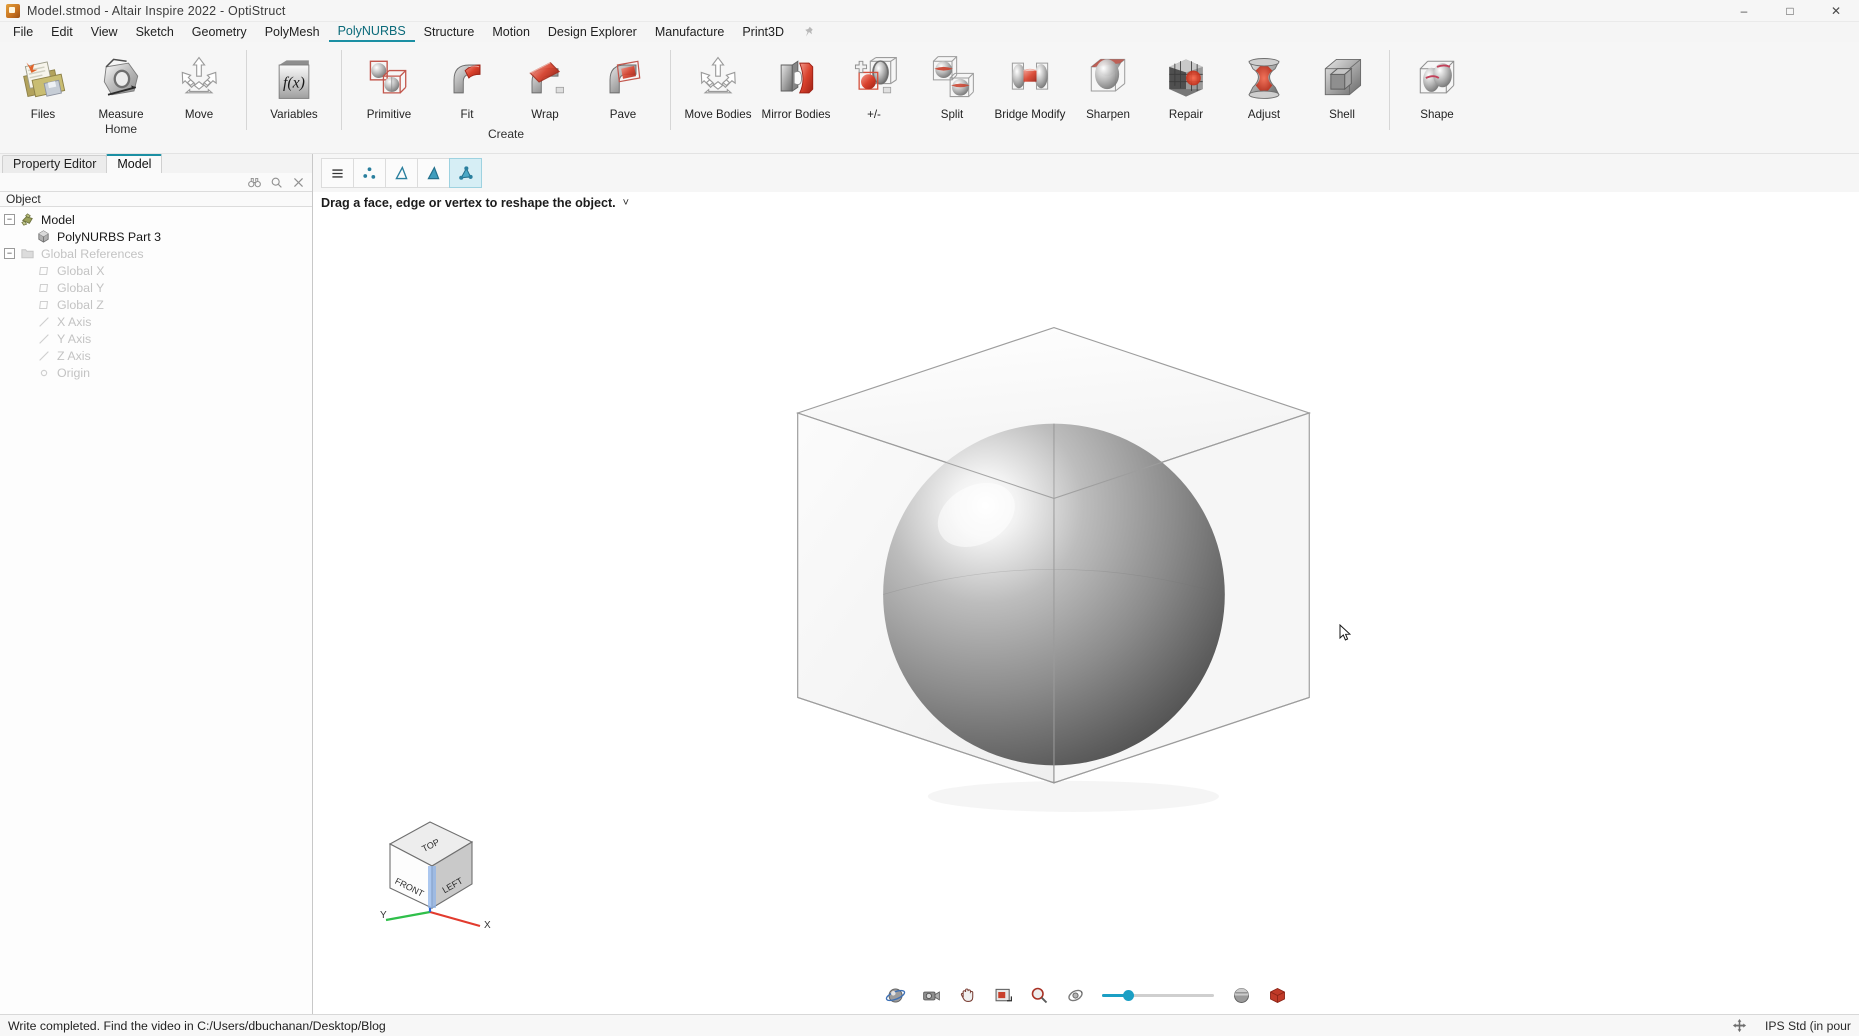 This screenshot has width=1859, height=1036. I want to click on ribbon-group-variables: f(x) Variables, so click(294, 84).